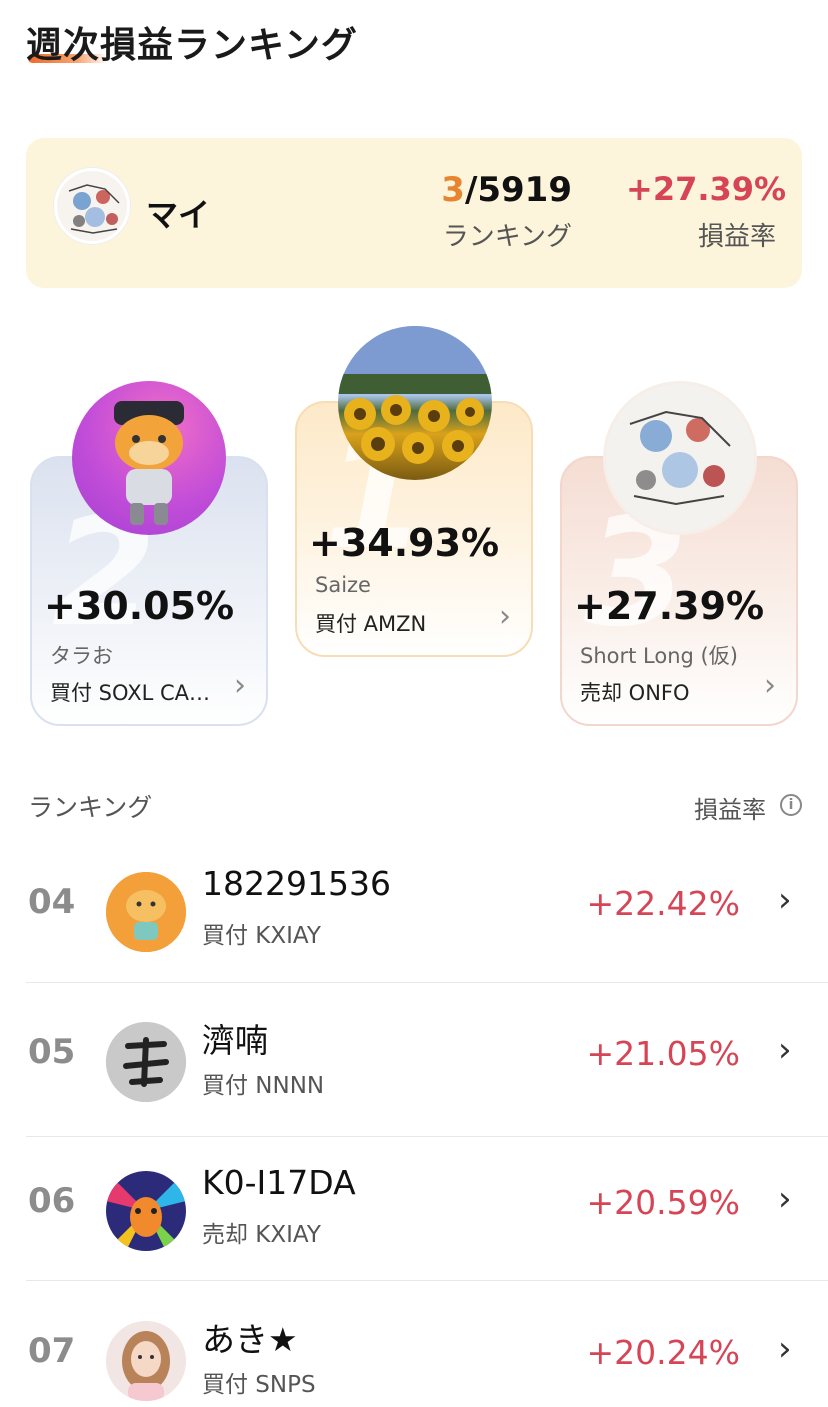 This screenshot has width=828, height=1407. Describe the element at coordinates (427, 1207) in the screenshot. I see `ranking-row: 06 K0-I17DA 売却 KXIAY +20.59% ›` at that location.